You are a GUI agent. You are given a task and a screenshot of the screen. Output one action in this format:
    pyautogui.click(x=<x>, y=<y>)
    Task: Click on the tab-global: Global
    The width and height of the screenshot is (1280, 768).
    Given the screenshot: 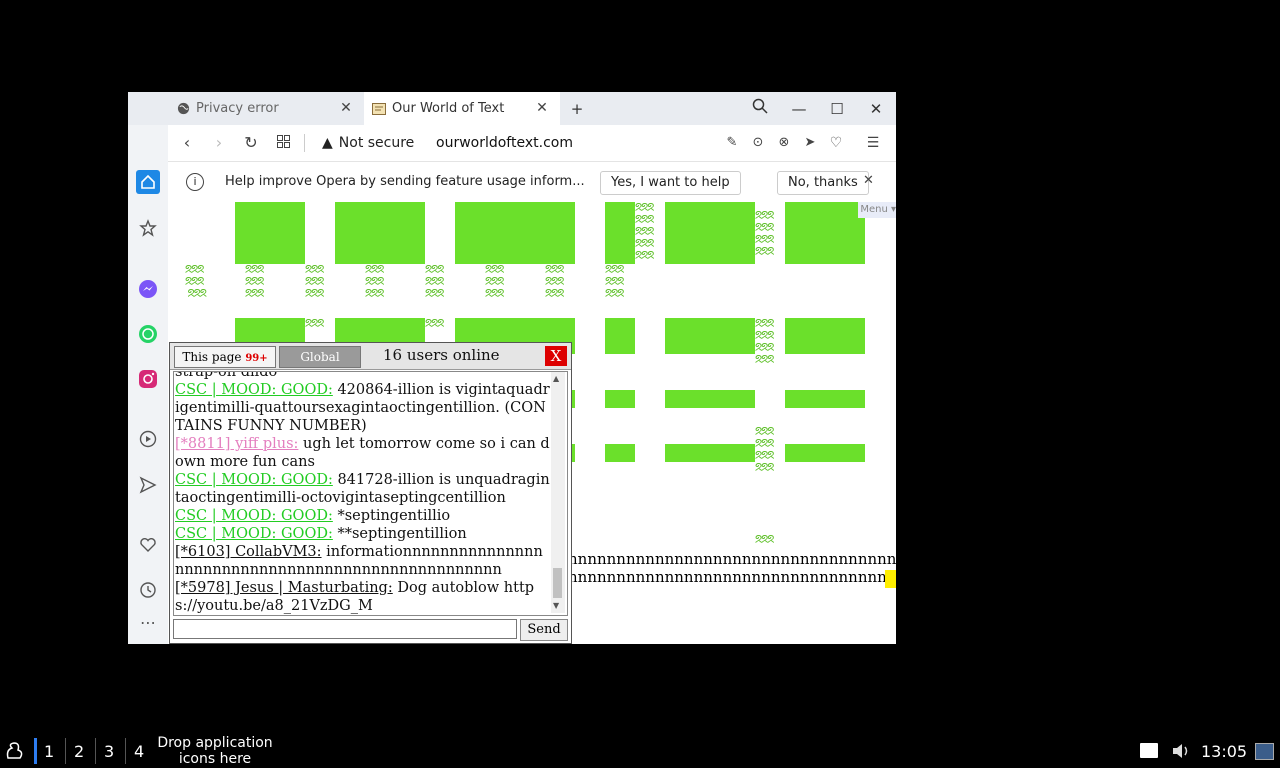 What is the action you would take?
    pyautogui.click(x=320, y=357)
    